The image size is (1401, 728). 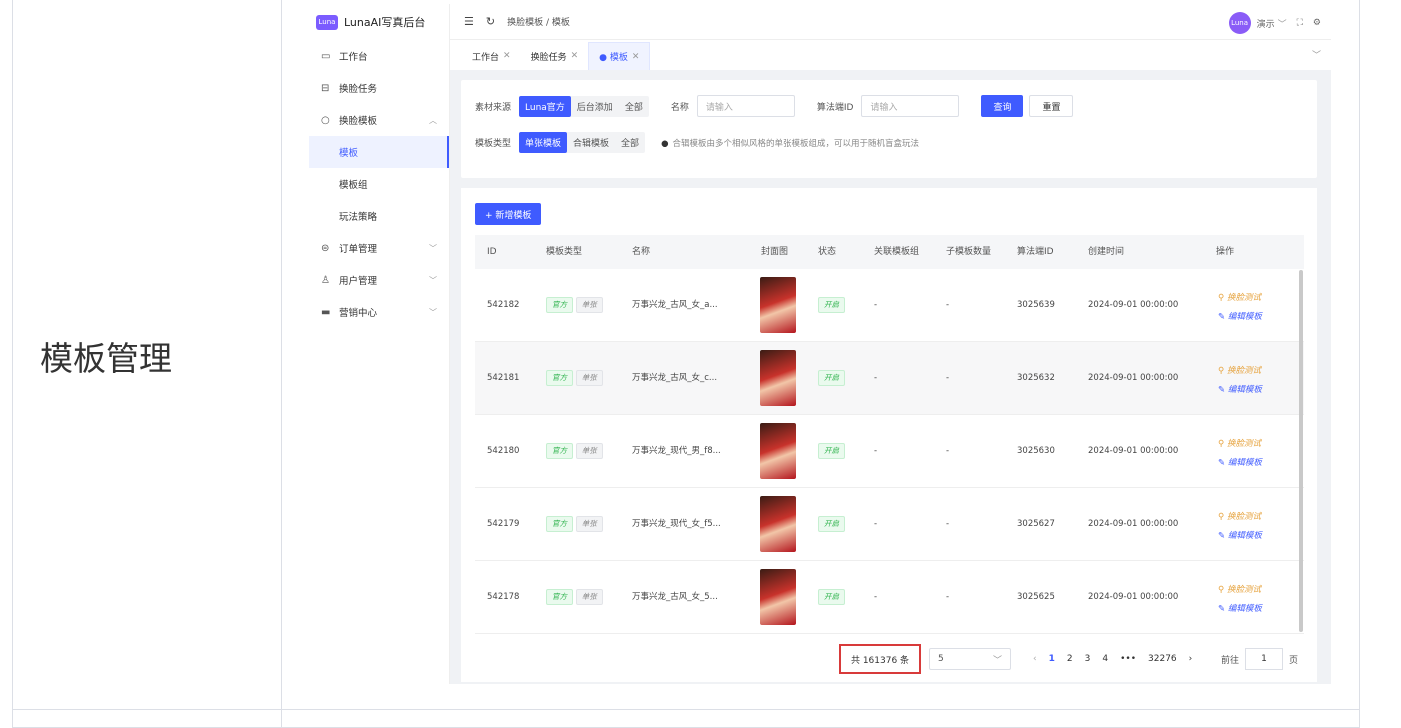 I want to click on sidebar-item-marketing: ▬ 营销中心 ﹀, so click(x=379, y=312).